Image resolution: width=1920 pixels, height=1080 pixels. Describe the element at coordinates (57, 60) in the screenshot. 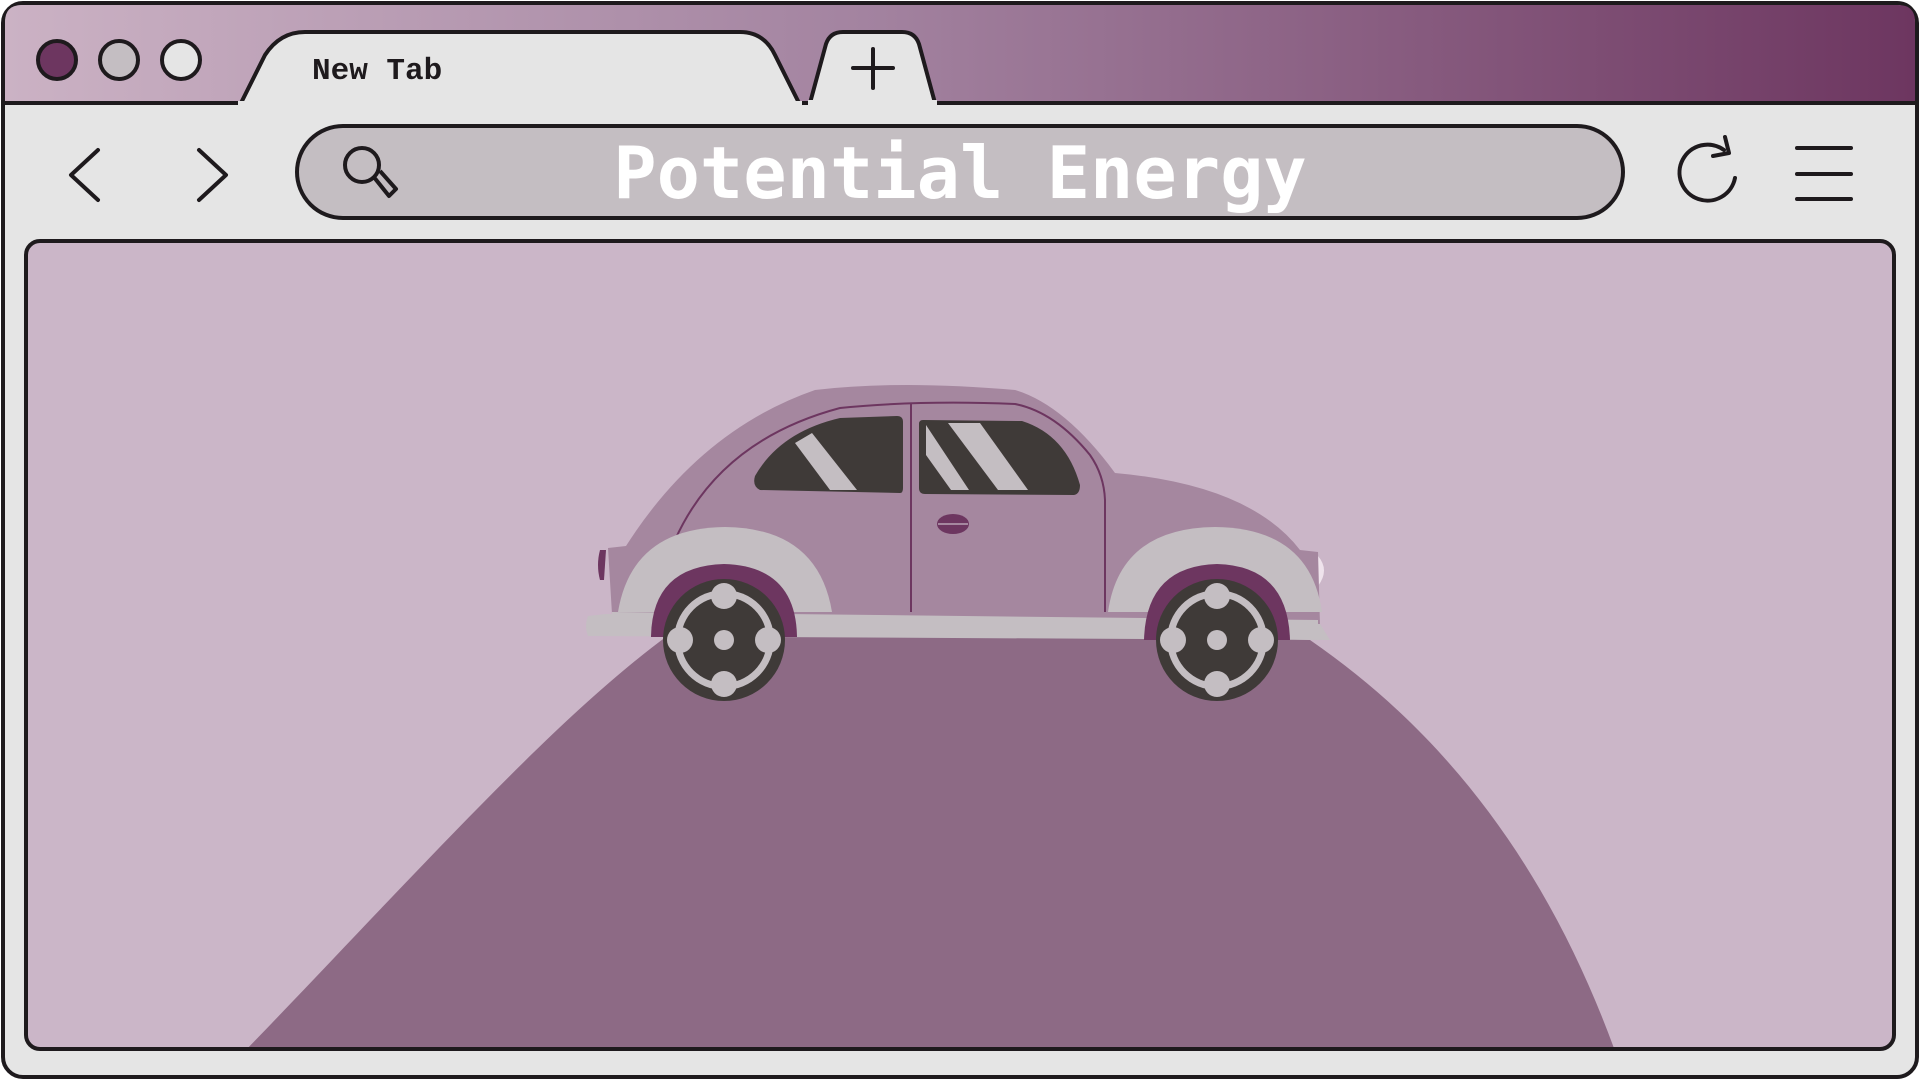

I see `close-window-button` at that location.